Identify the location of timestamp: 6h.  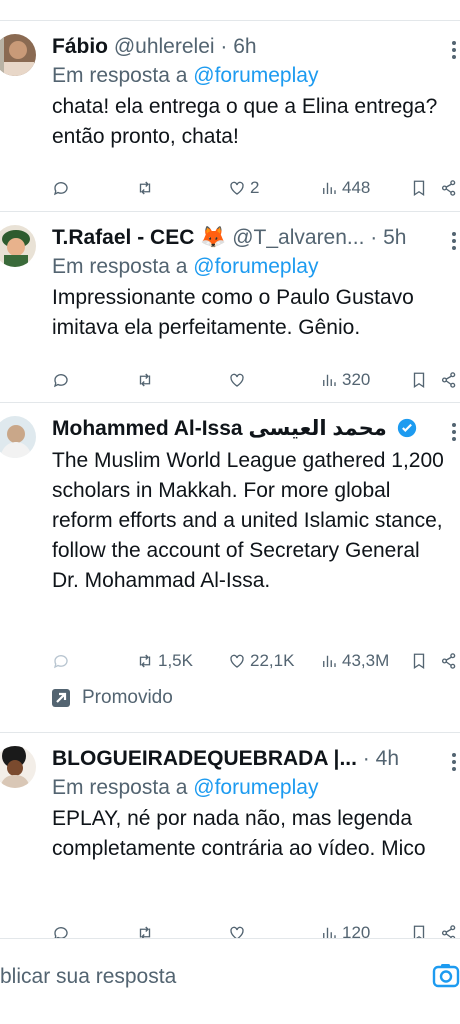
(244, 46).